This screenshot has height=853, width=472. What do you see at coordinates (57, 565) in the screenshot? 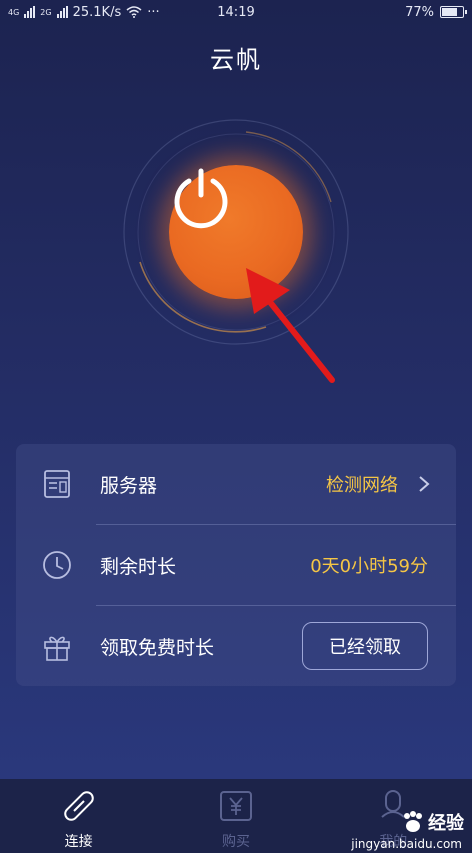
I see `clock-icon` at bounding box center [57, 565].